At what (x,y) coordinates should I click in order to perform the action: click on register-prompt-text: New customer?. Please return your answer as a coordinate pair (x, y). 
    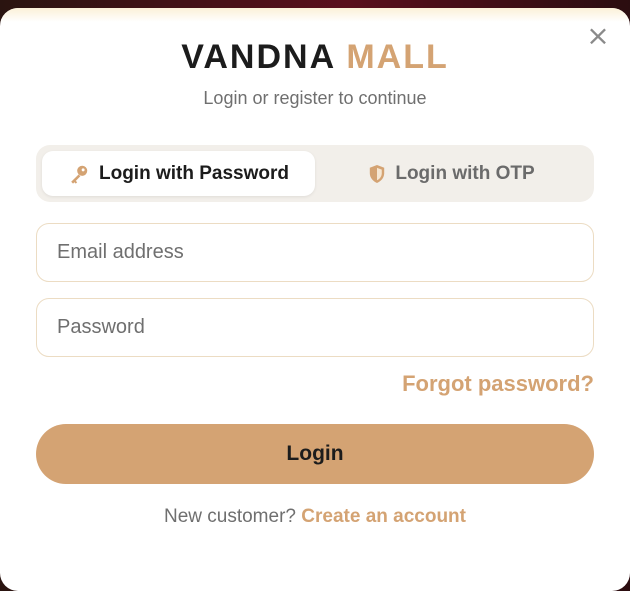
    Looking at the image, I should click on (229, 516).